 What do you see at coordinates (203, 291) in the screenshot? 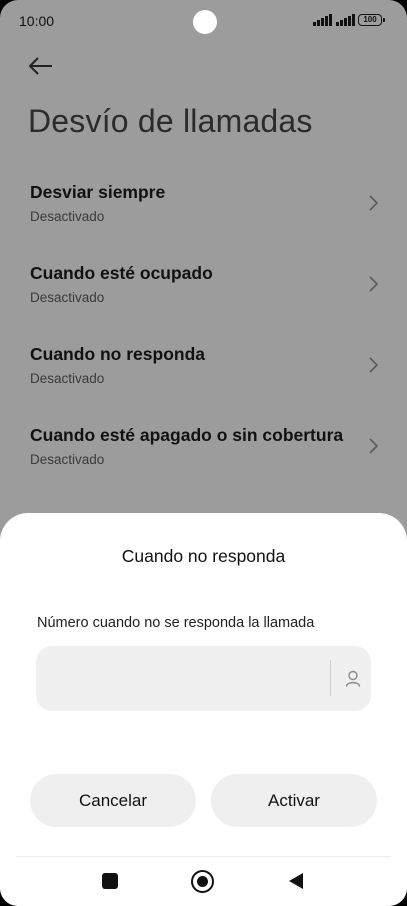
I see `settings-item-when-busy: Cuando esté ocupado Desactivado` at bounding box center [203, 291].